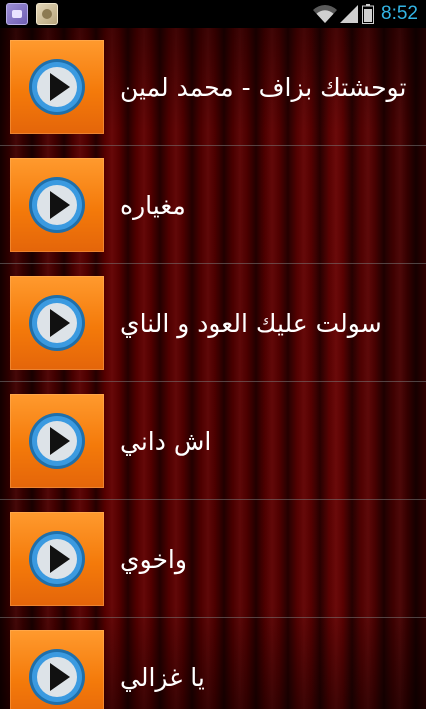 This screenshot has width=426, height=709. I want to click on photo-notification-icon, so click(47, 14).